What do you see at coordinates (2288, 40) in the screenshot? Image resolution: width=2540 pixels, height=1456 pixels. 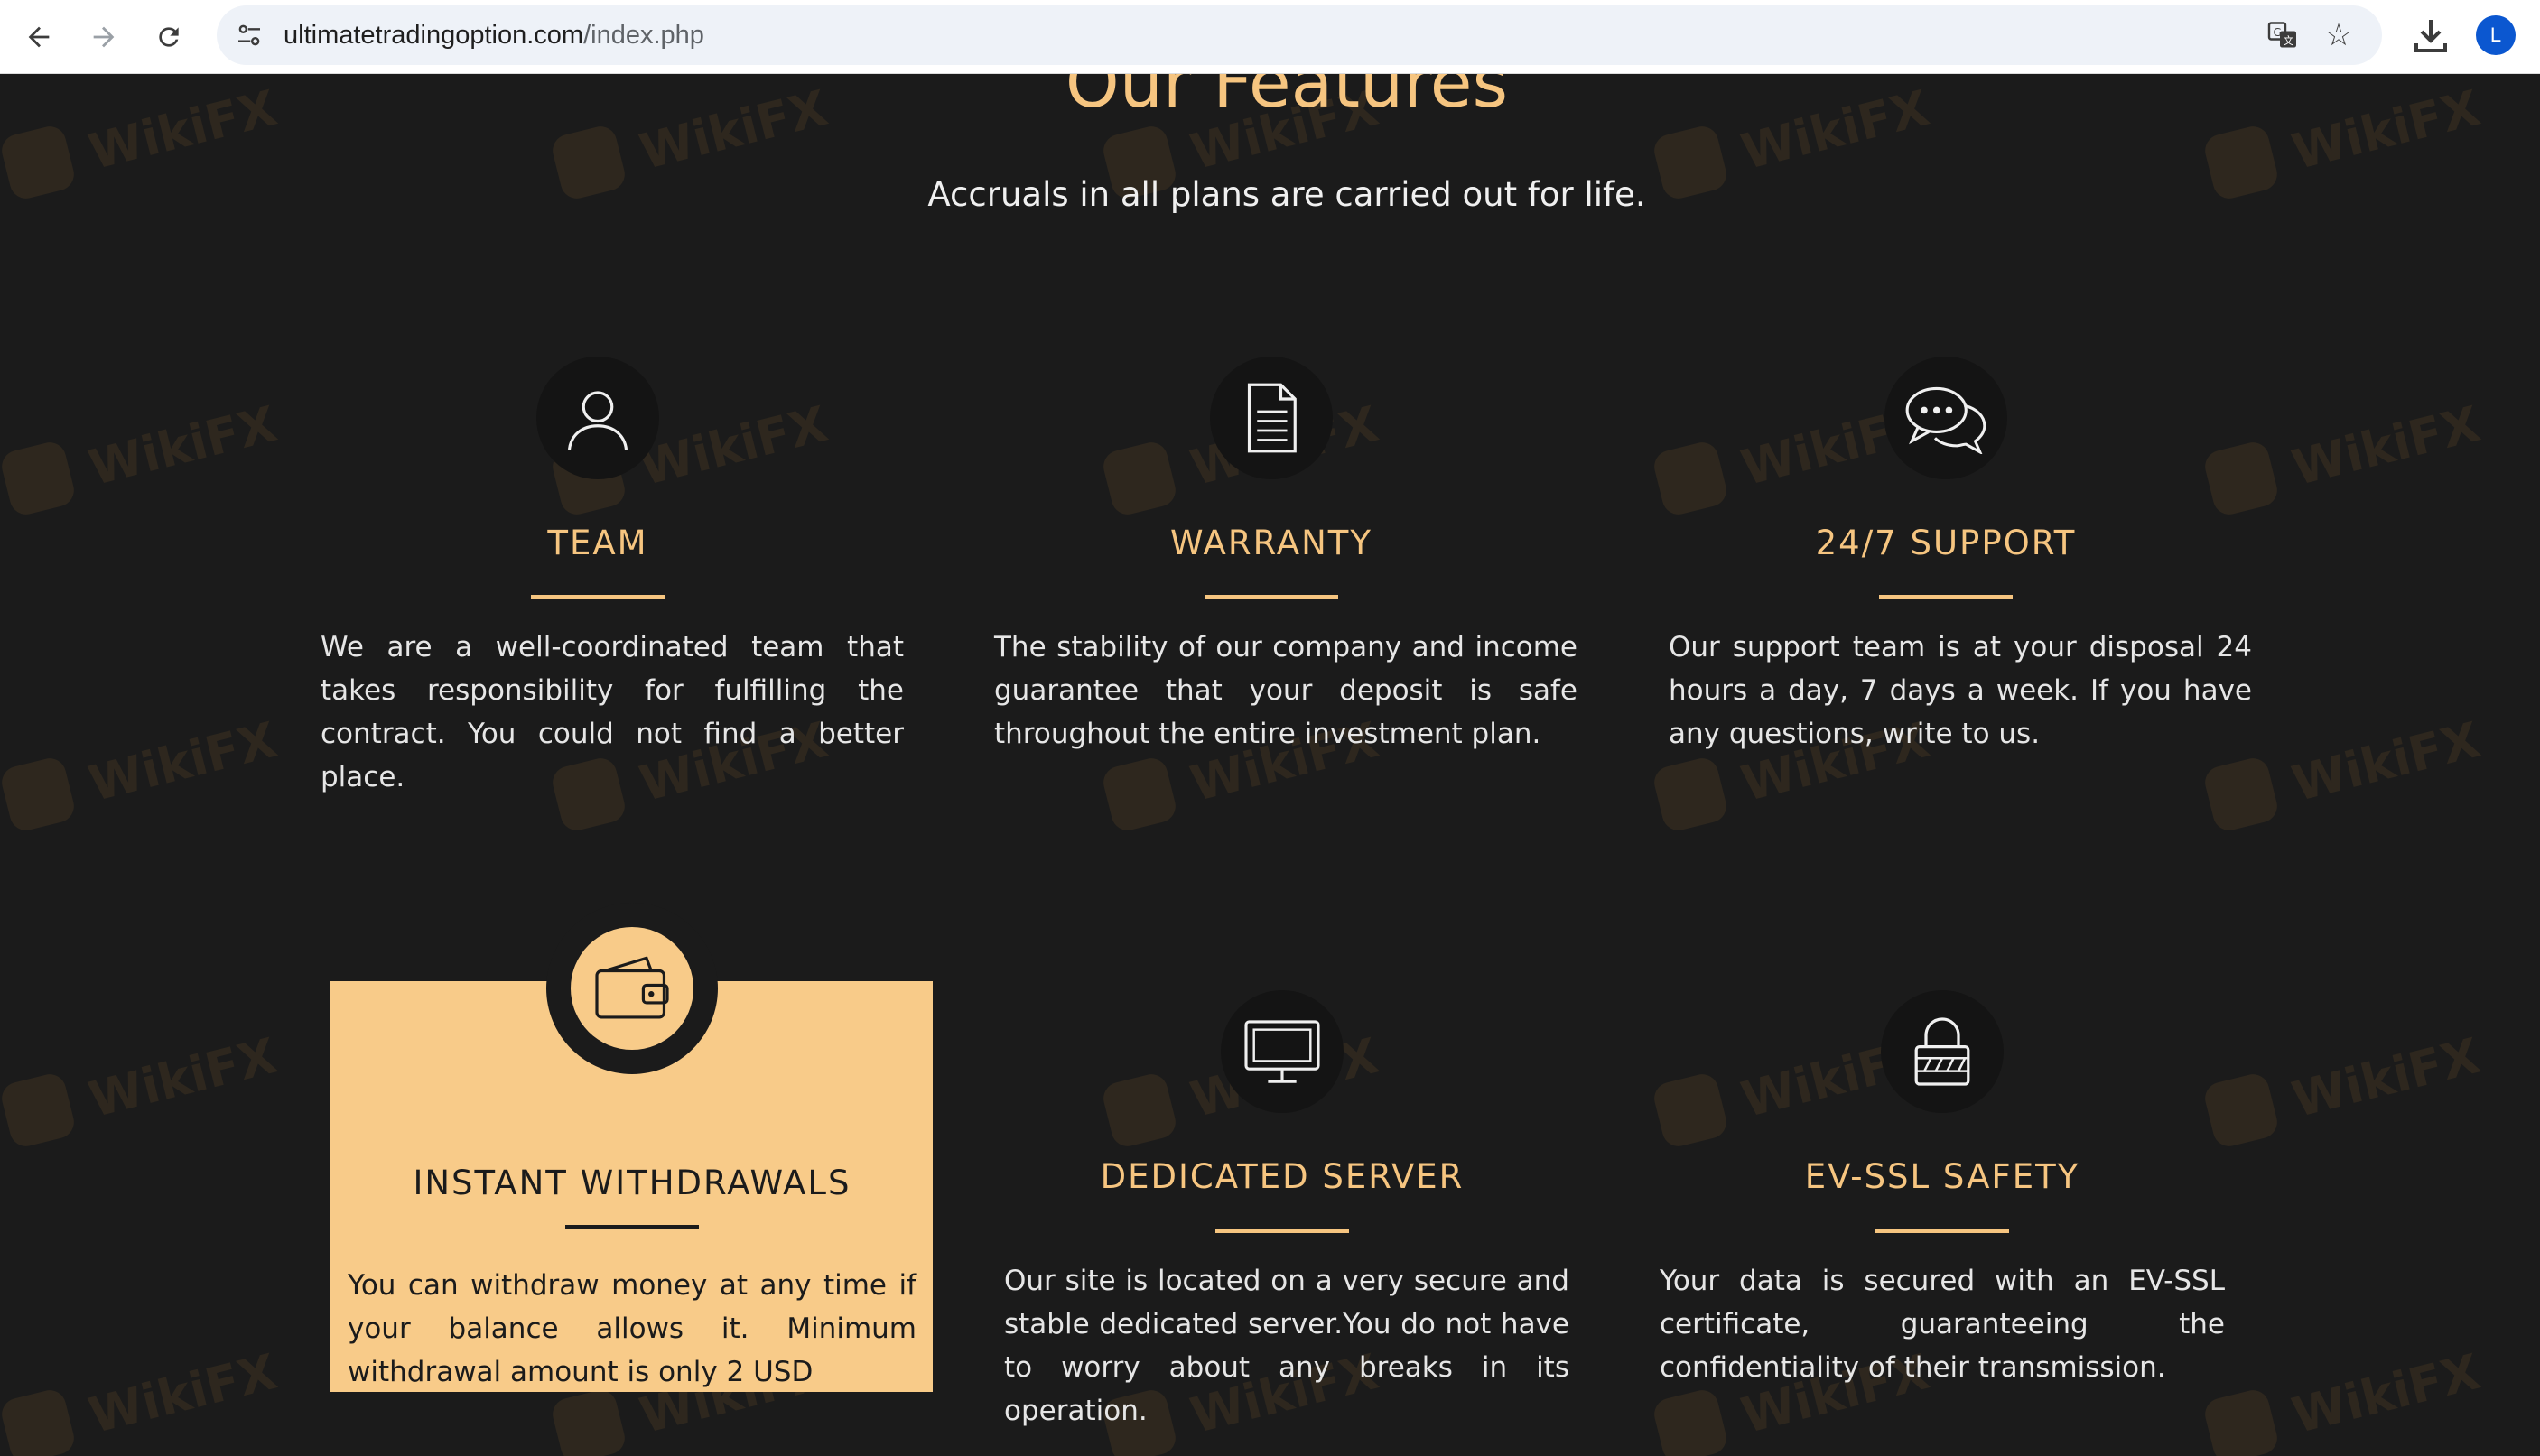 I see `svg-text: 文` at bounding box center [2288, 40].